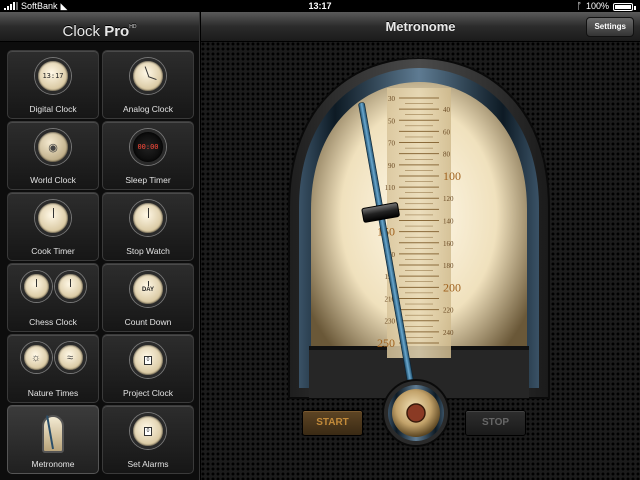  I want to click on sidebar-item-stop-watch: Stop Watch, so click(148, 226).